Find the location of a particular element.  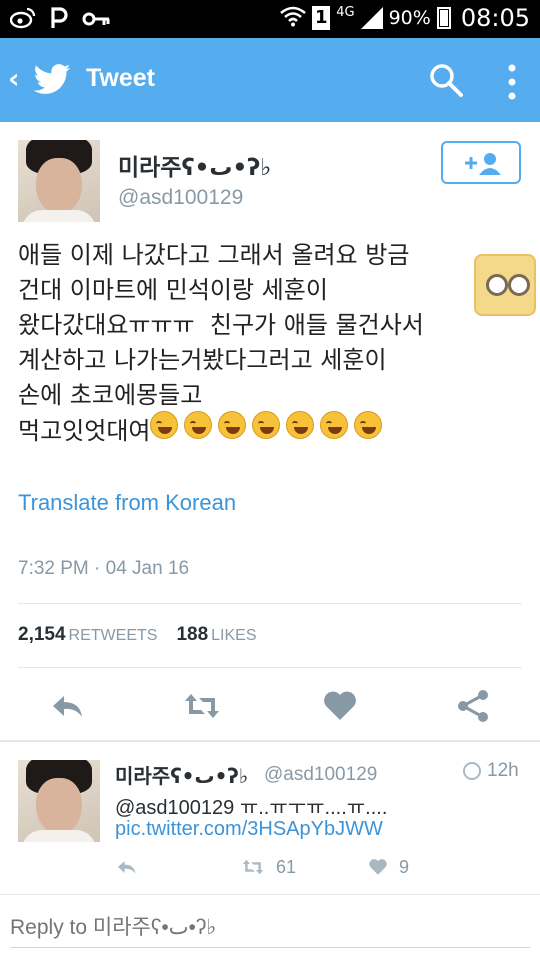

key-icon is located at coordinates (96, 22).